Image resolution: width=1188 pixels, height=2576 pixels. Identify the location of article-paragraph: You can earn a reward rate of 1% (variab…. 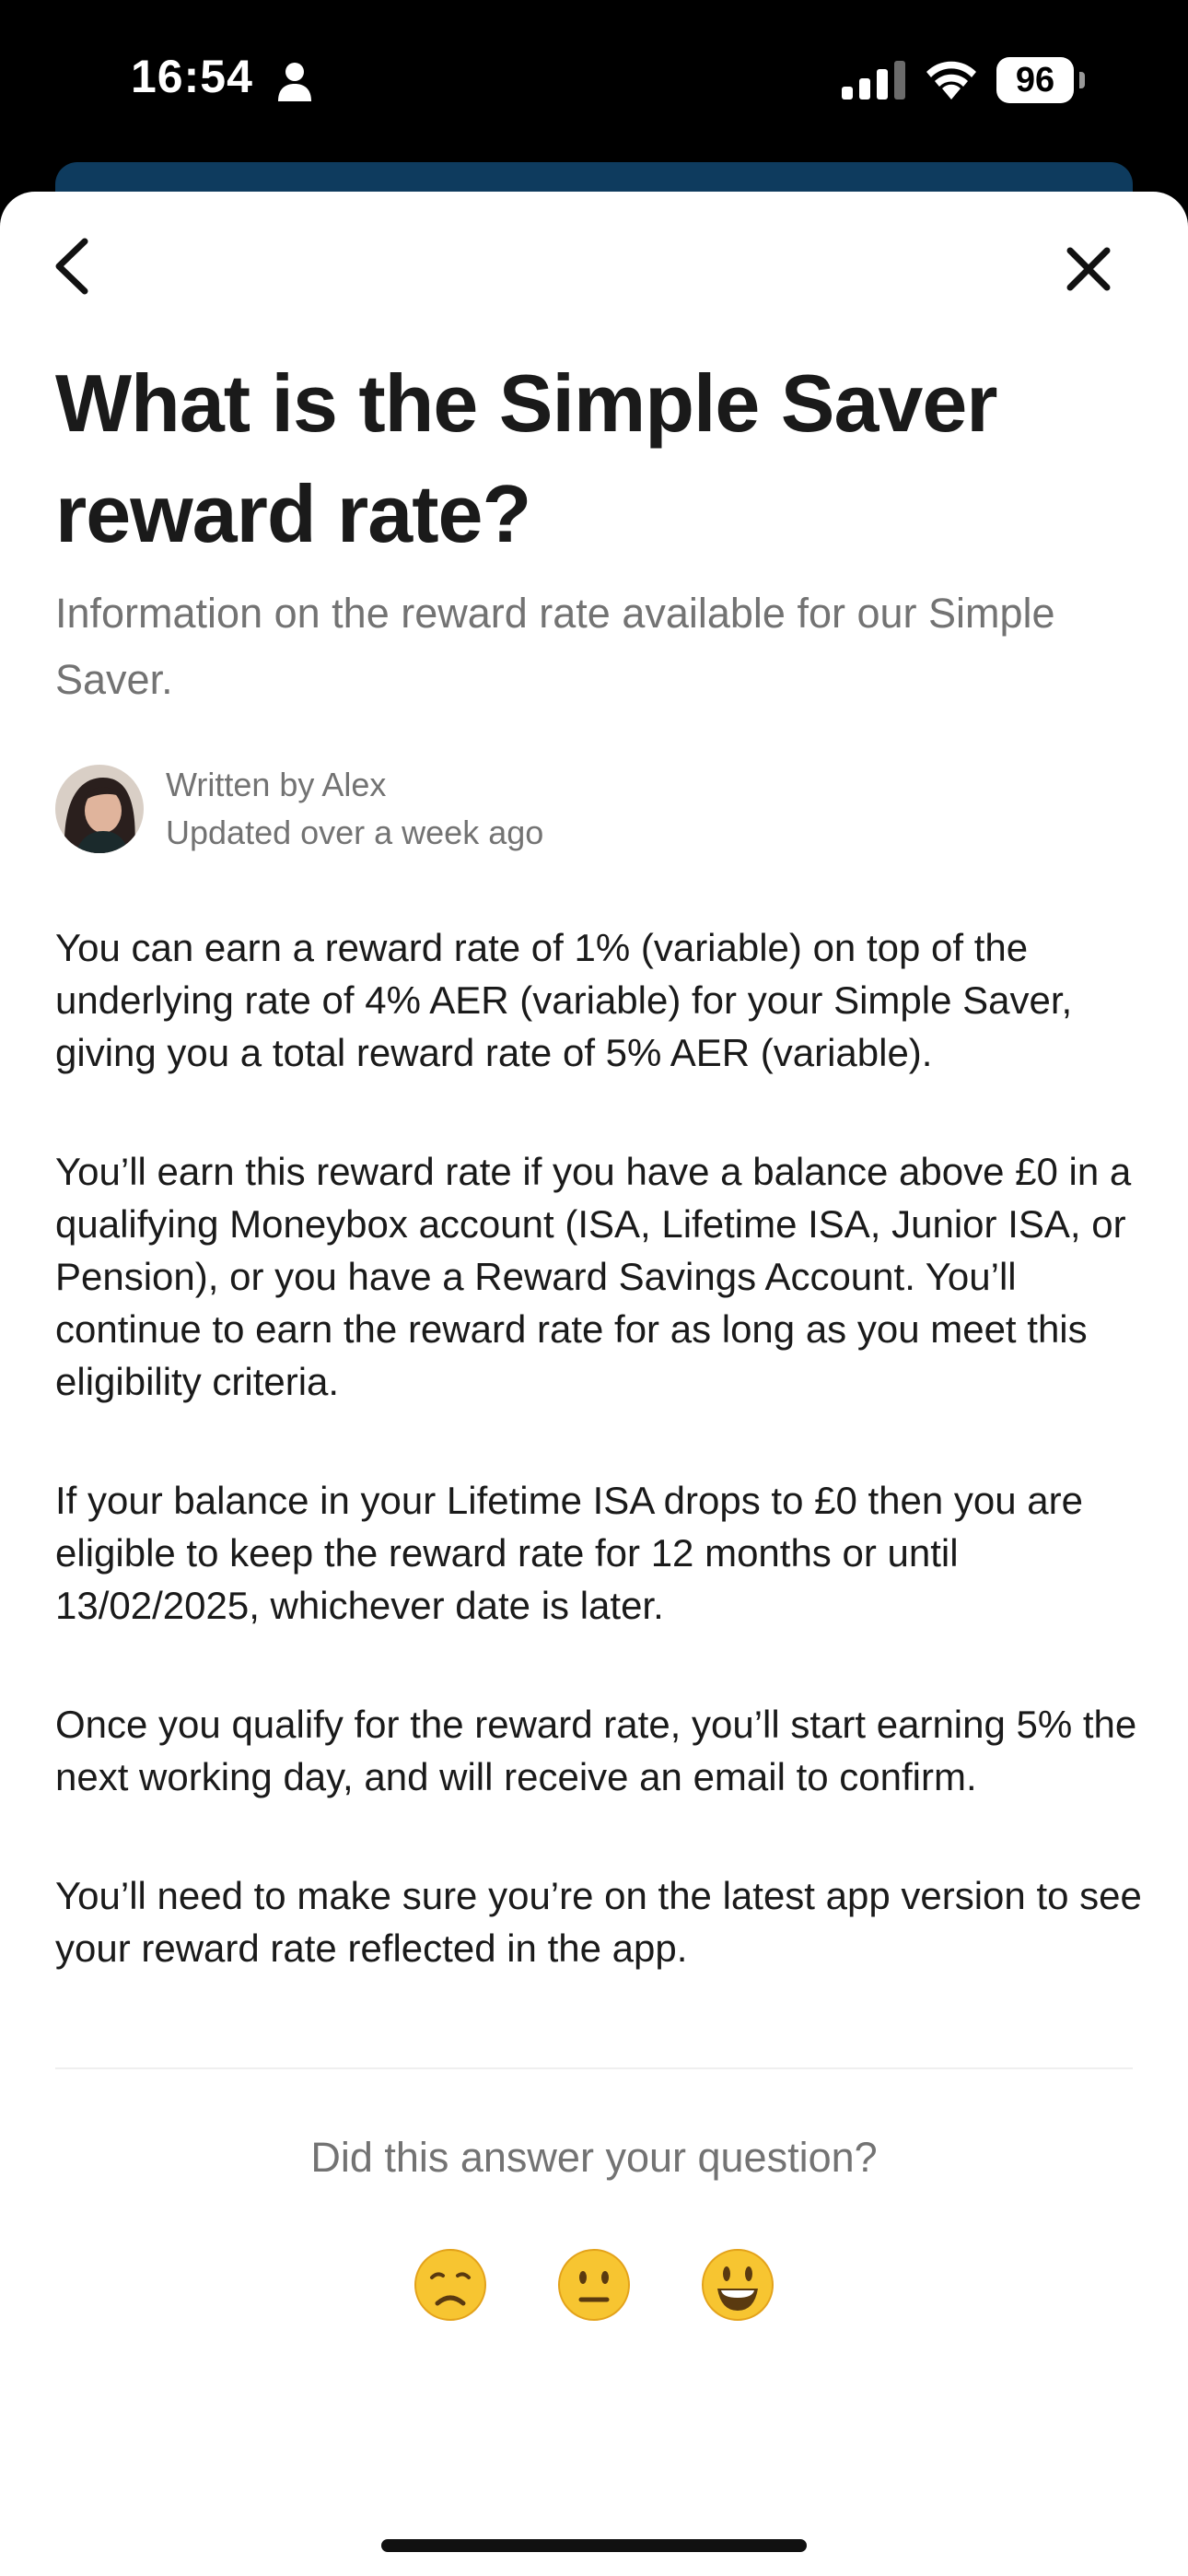
(564, 1000).